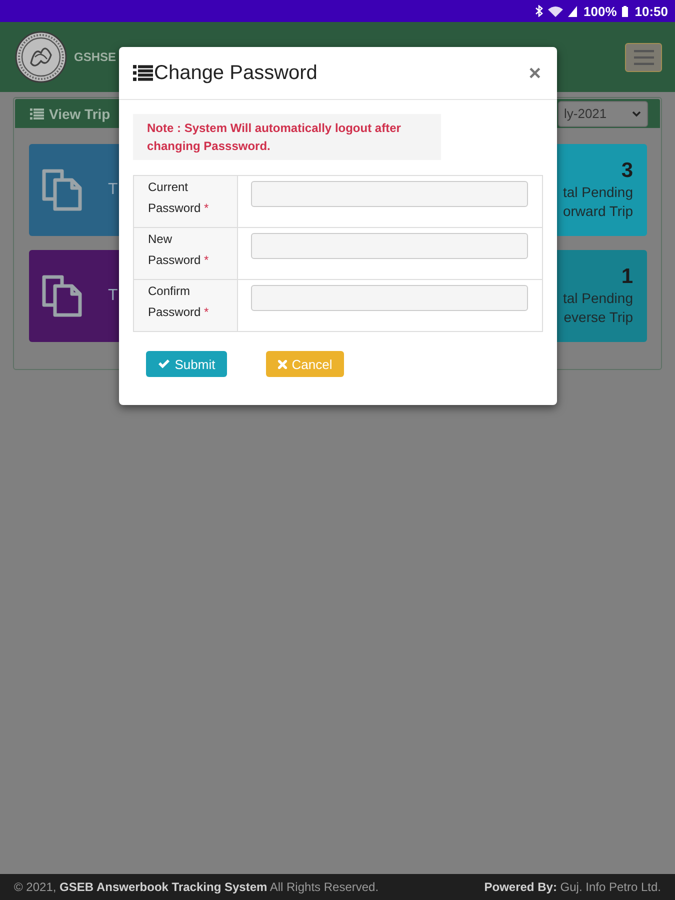 The height and width of the screenshot is (900, 675). Describe the element at coordinates (305, 364) in the screenshot. I see `cancel-button: Cancel` at that location.